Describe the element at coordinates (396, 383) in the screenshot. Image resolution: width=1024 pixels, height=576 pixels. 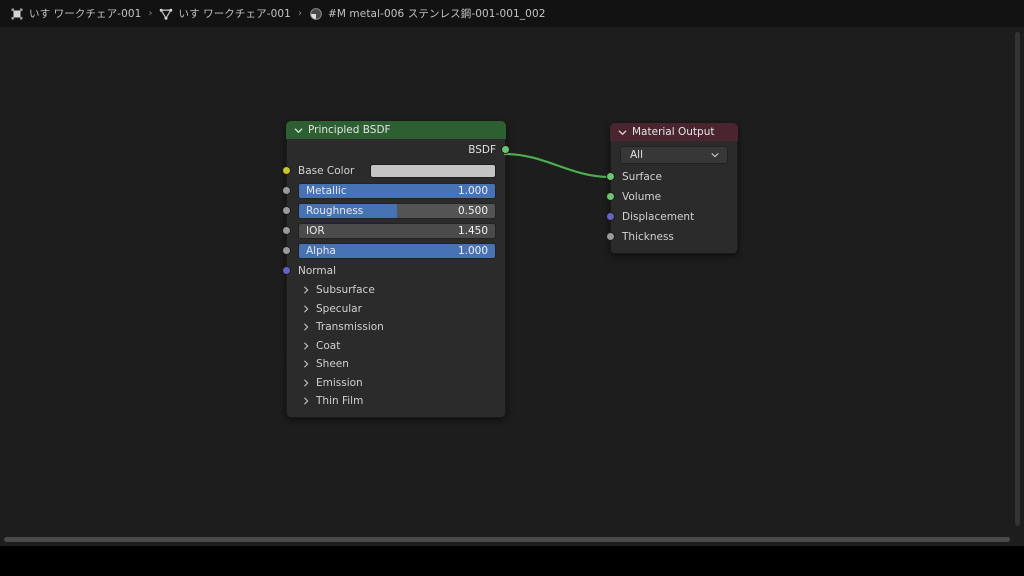
I see `panel-emission: Emission` at that location.